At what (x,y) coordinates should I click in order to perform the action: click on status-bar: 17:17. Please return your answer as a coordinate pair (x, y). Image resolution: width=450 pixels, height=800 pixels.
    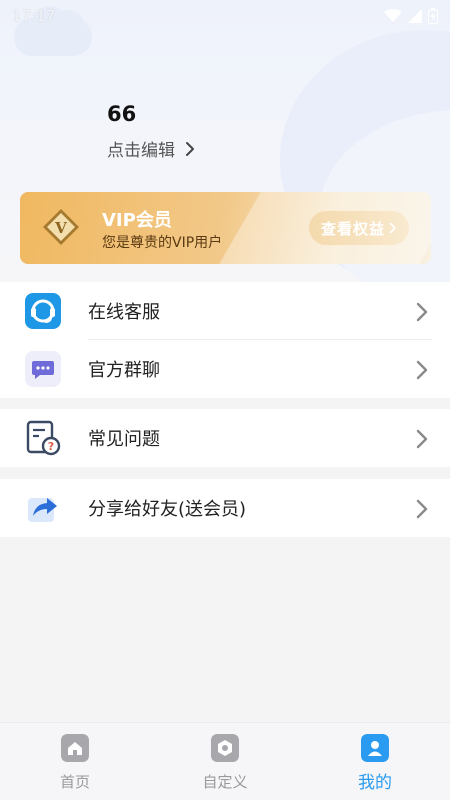
    Looking at the image, I should click on (225, 16).